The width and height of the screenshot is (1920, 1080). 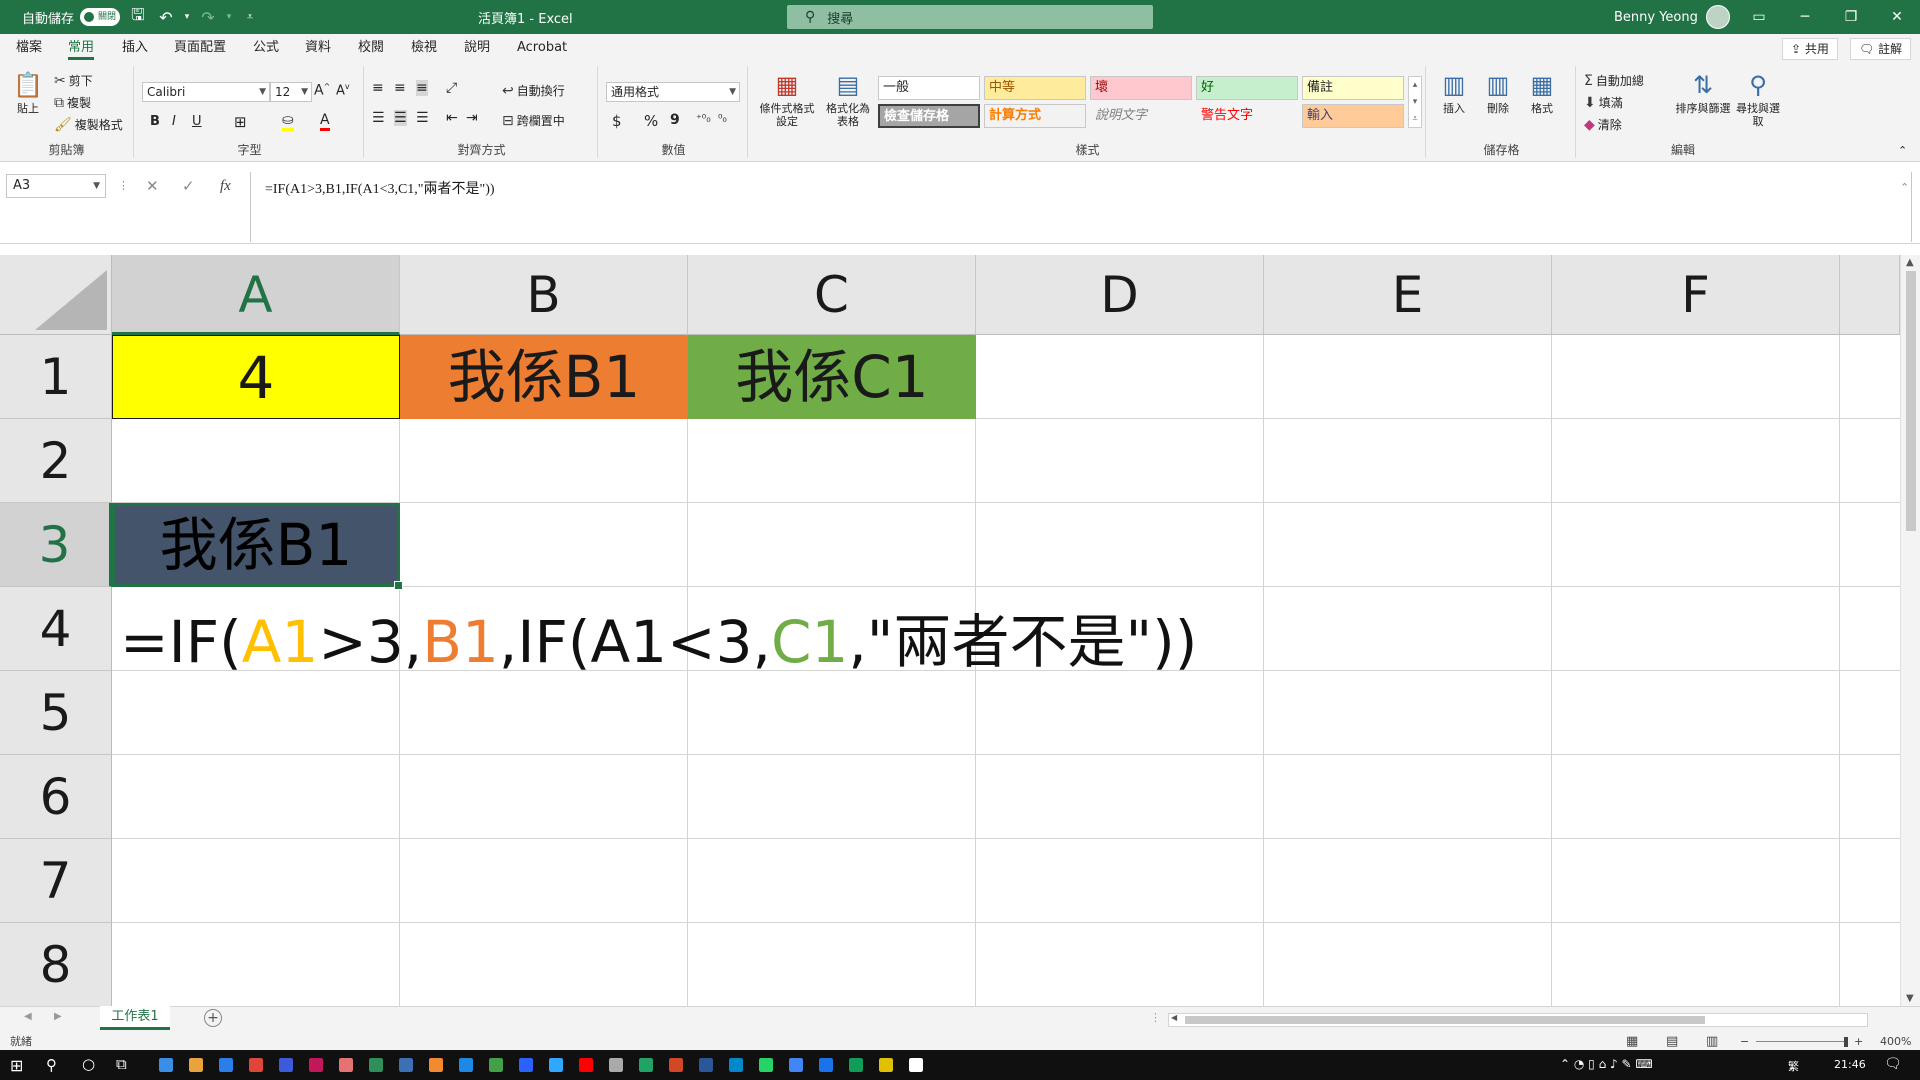 What do you see at coordinates (1893, 1064) in the screenshot?
I see `notification-icon: 🗨` at bounding box center [1893, 1064].